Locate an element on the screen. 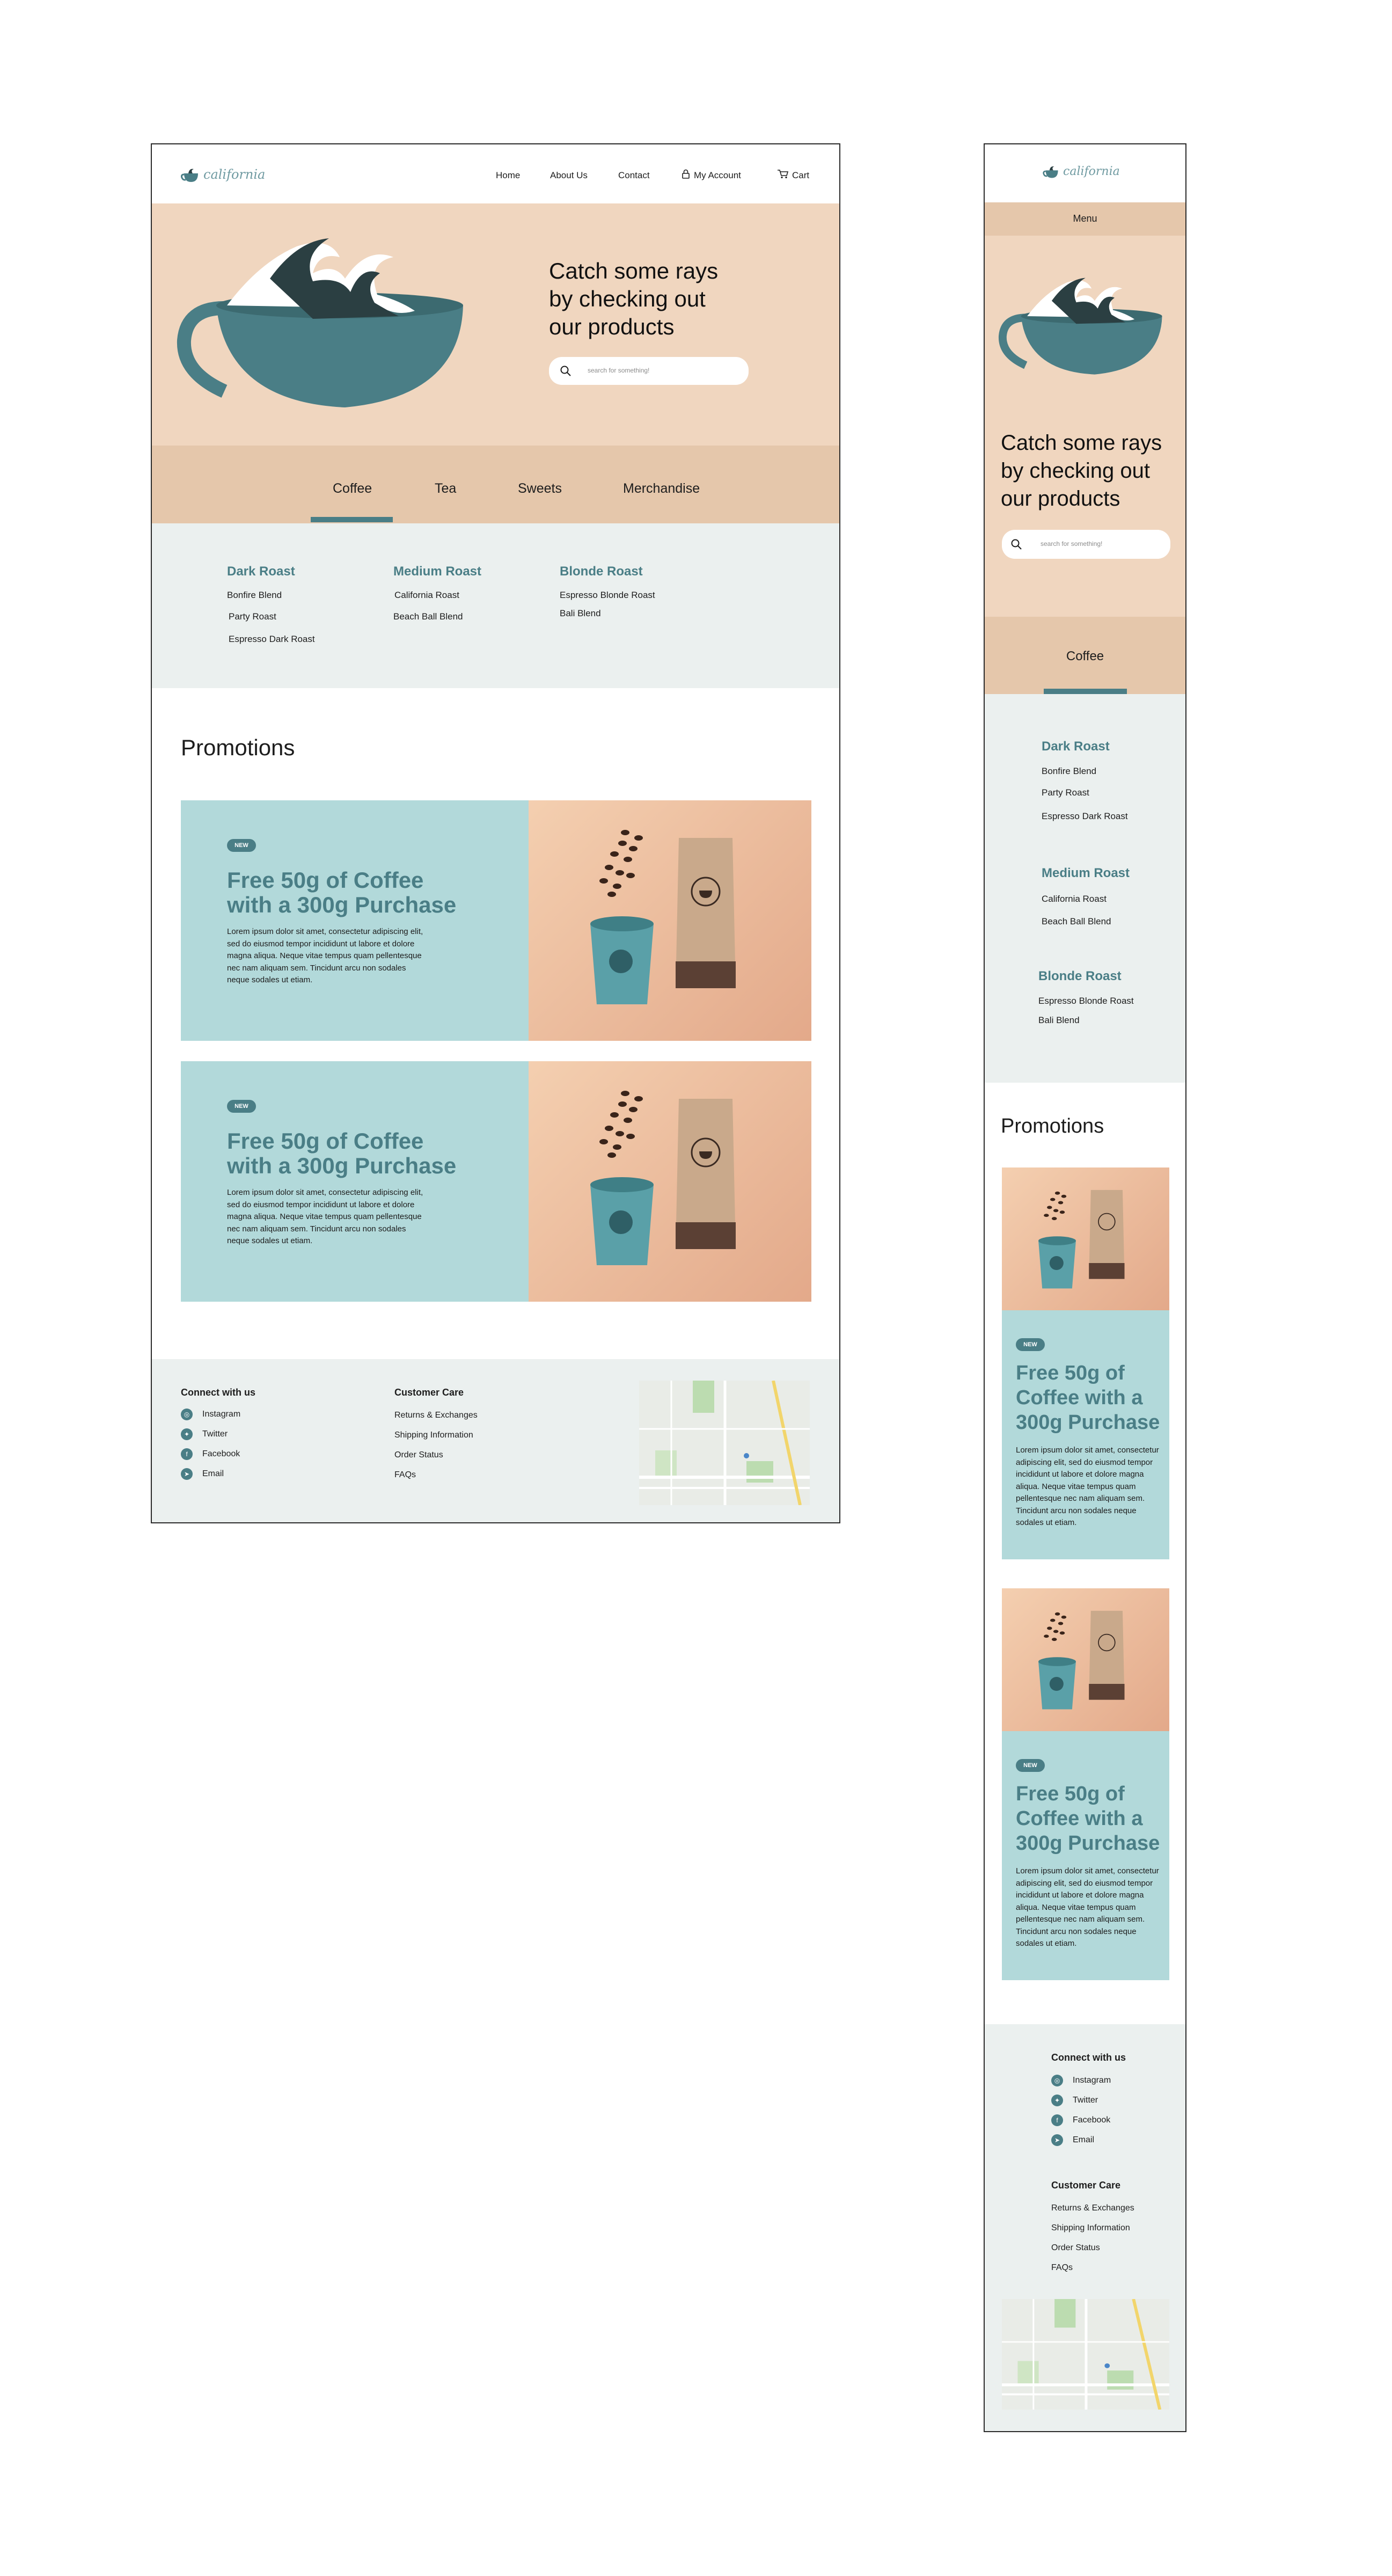 This screenshot has width=1392, height=2576. nav-home-link: Home is located at coordinates (508, 175).